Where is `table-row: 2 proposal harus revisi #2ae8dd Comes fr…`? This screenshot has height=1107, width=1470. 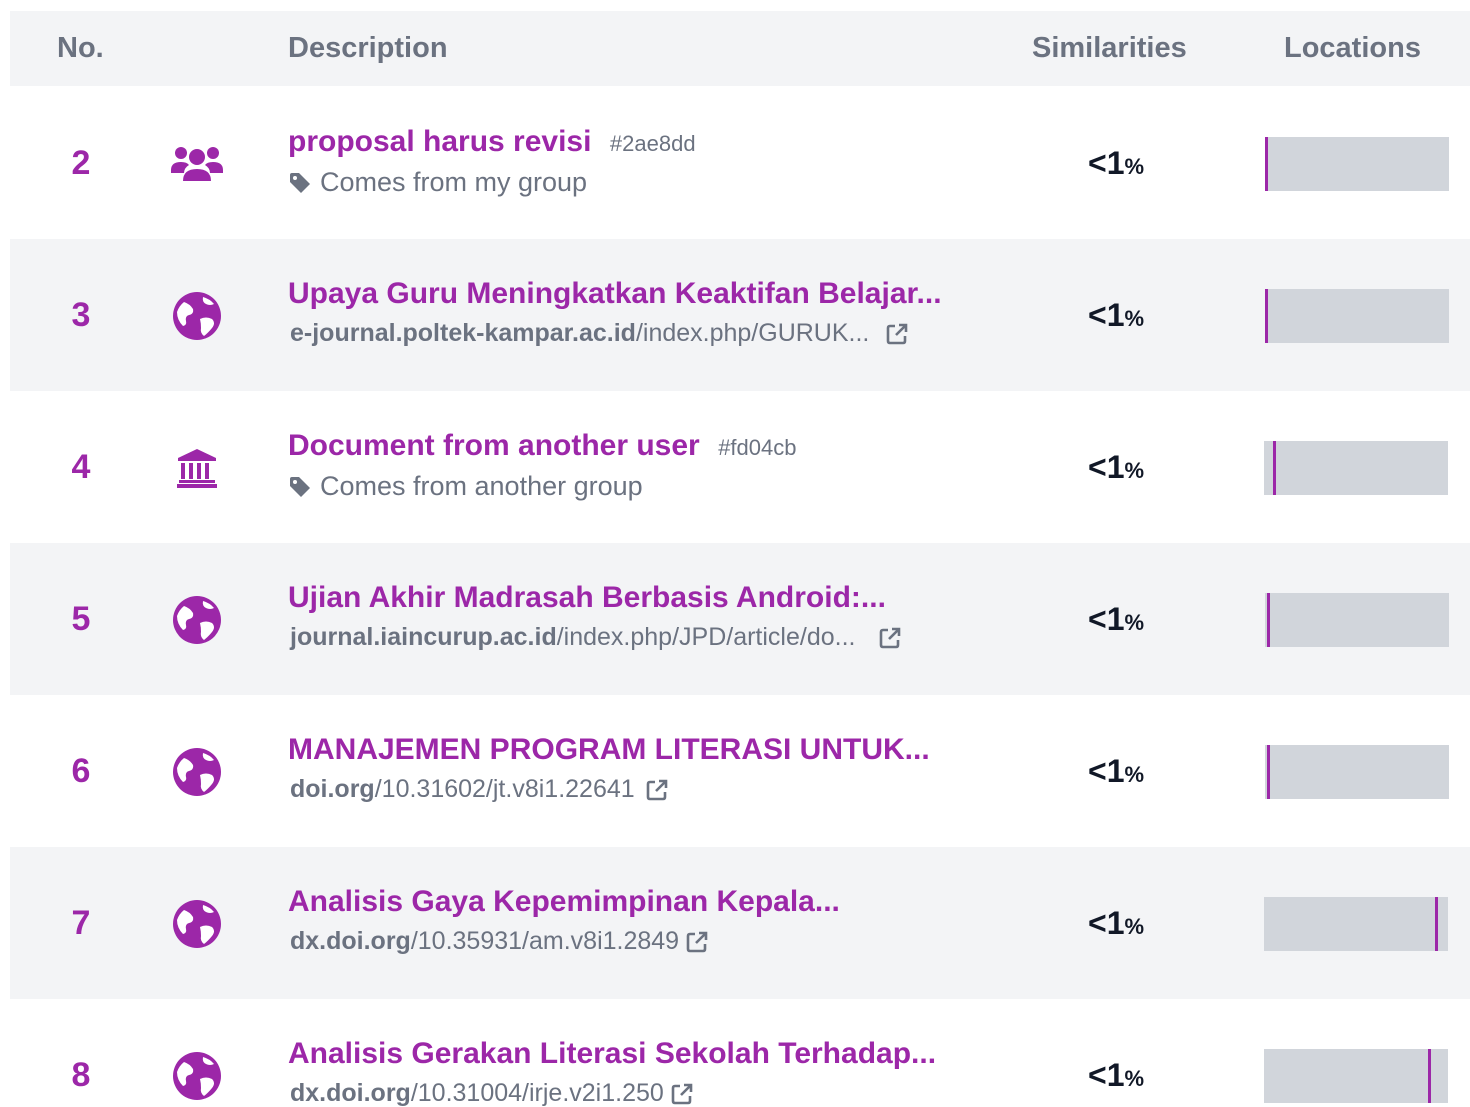
table-row: 2 proposal harus revisi #2ae8dd Comes fr… is located at coordinates (740, 163).